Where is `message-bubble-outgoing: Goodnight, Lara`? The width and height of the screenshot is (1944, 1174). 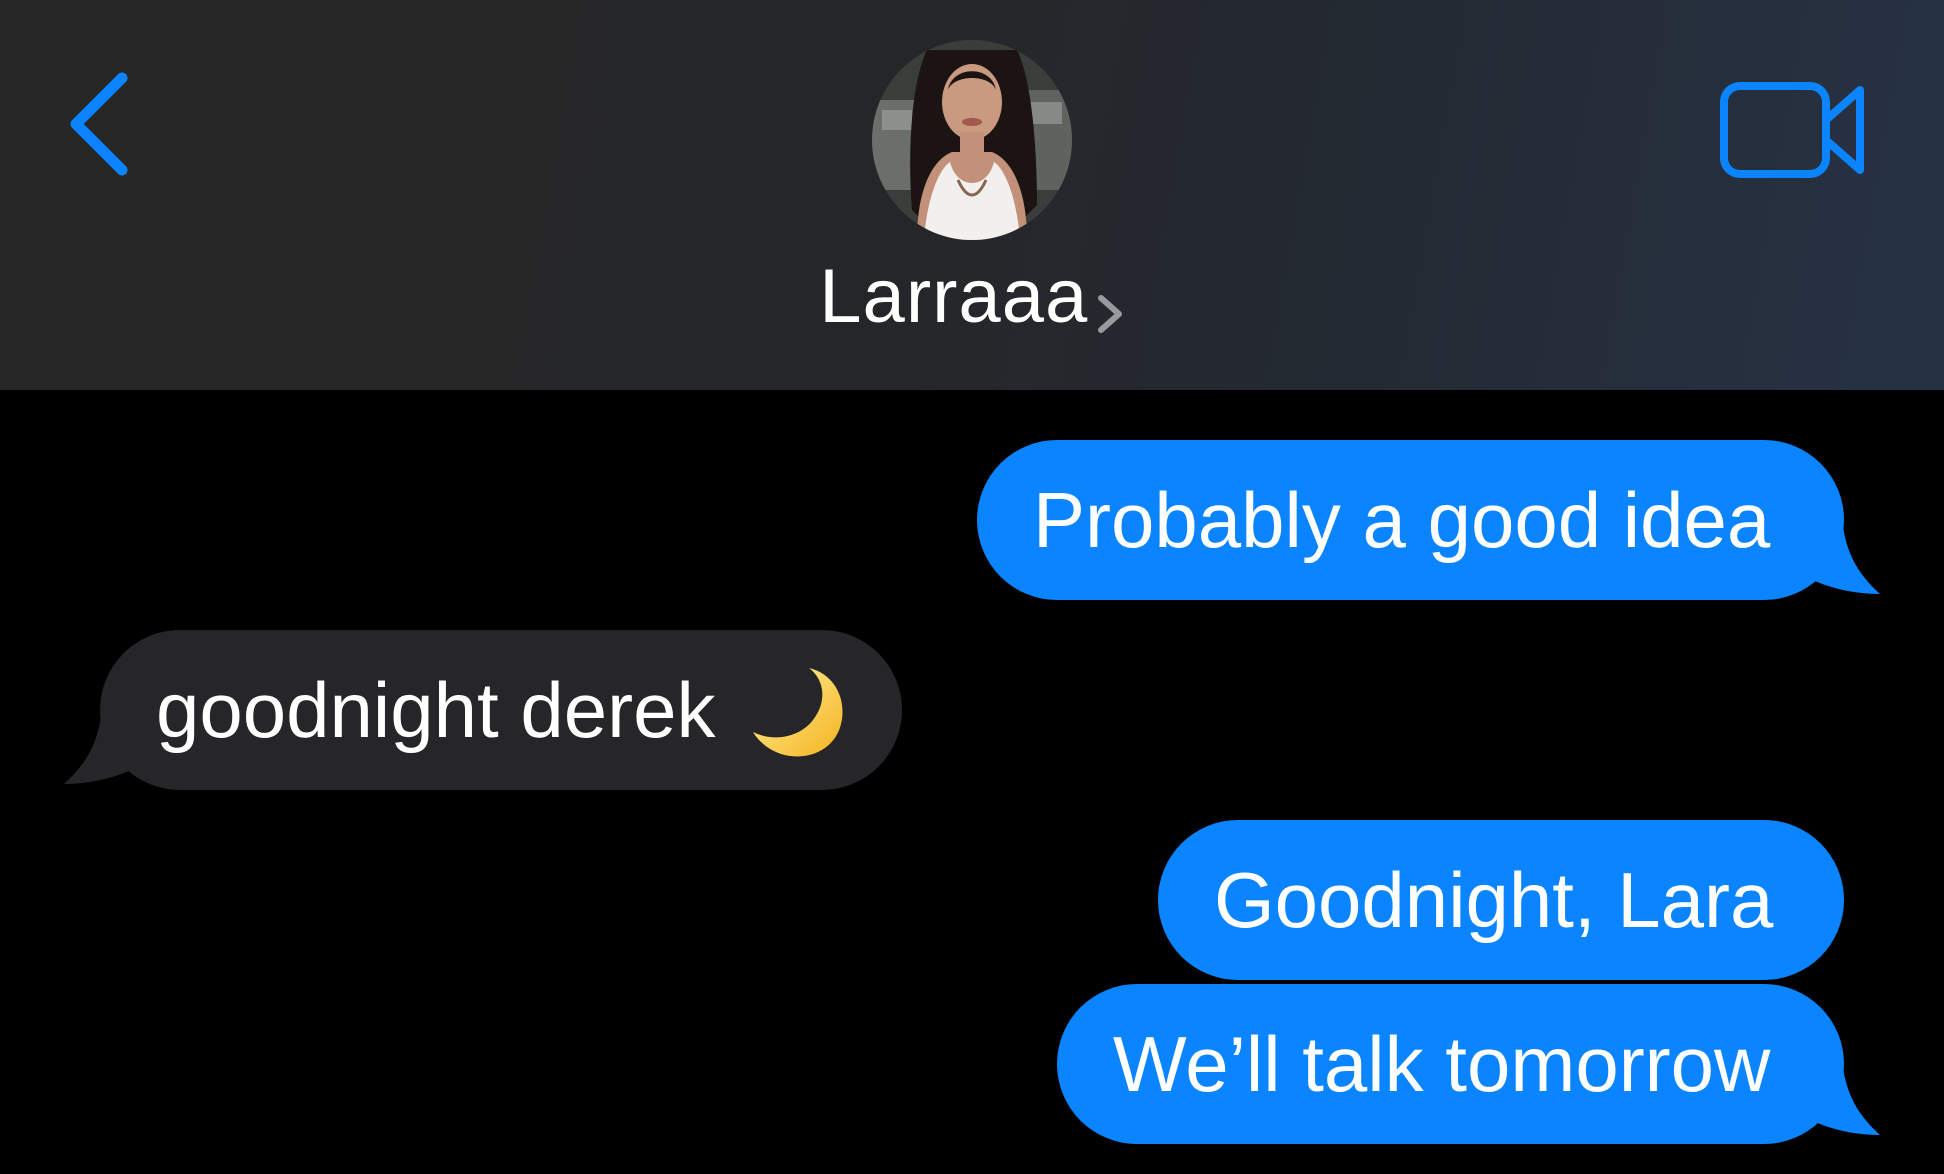
message-bubble-outgoing: Goodnight, Lara is located at coordinates (1501, 900).